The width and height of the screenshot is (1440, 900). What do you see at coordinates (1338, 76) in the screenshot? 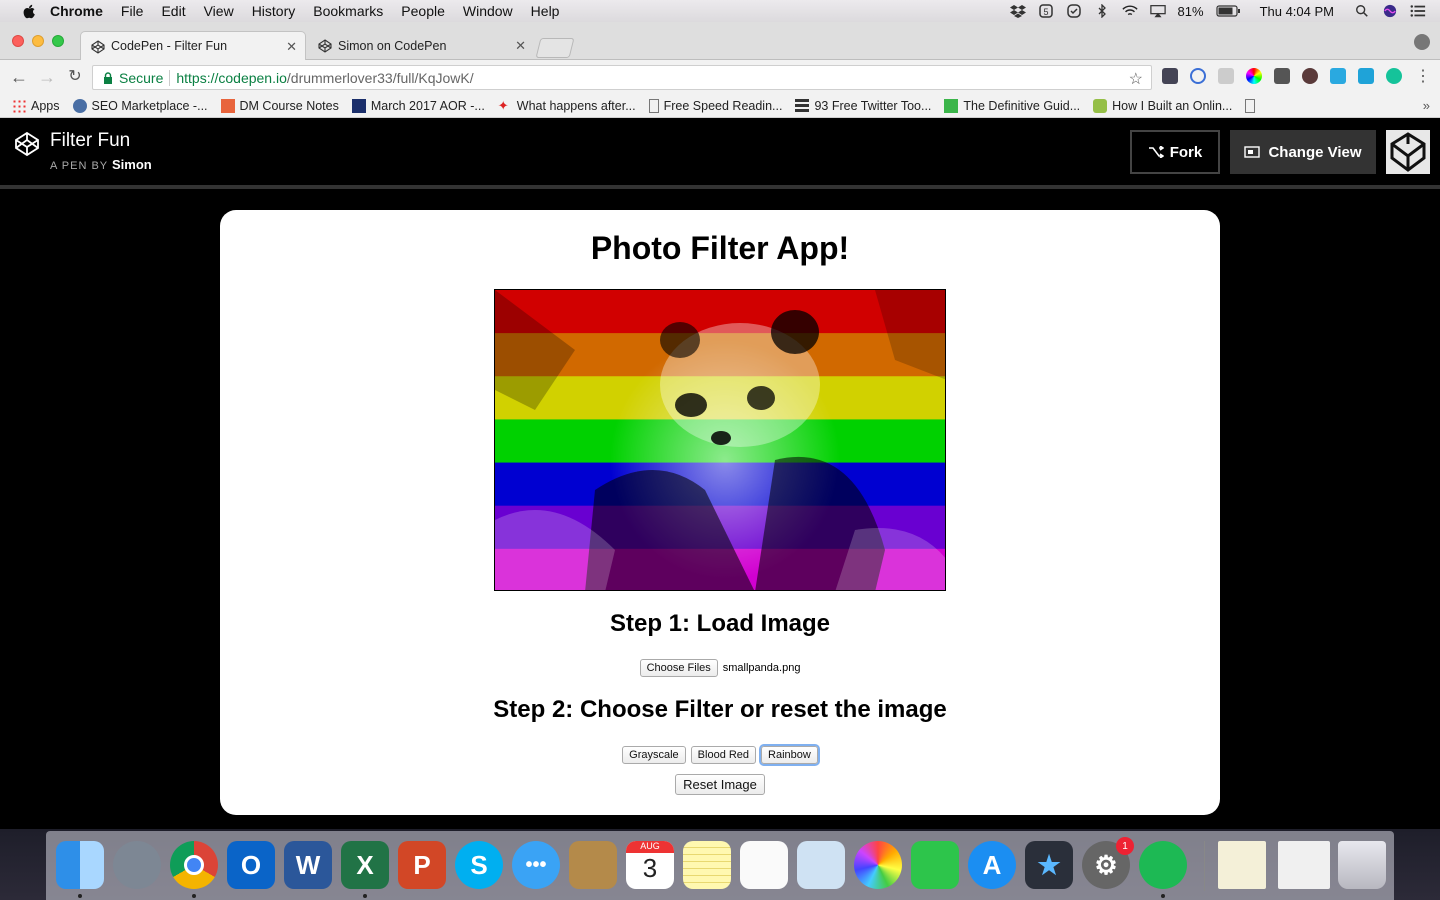
I see `iq-icon` at bounding box center [1338, 76].